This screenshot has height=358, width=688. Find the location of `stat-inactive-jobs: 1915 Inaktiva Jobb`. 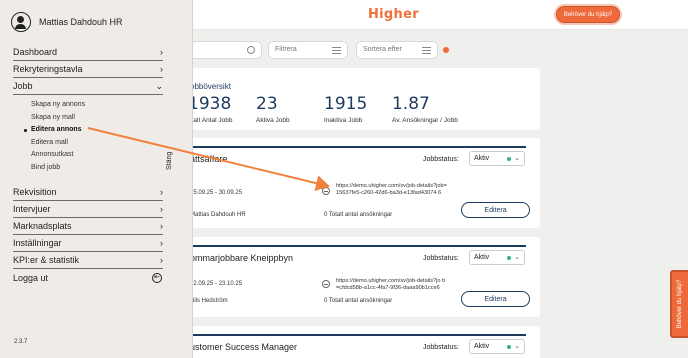

stat-inactive-jobs: 1915 Inaktiva Jobb is located at coordinates (345, 109).